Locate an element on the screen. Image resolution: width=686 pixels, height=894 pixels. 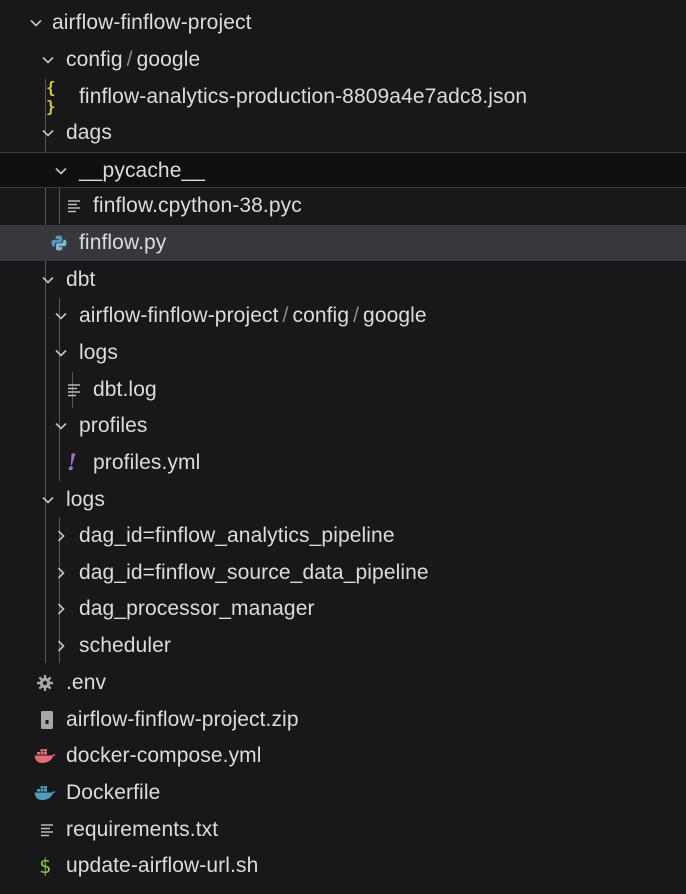
tree-folder-root: airflow-finflow-project is located at coordinates (343, 23).